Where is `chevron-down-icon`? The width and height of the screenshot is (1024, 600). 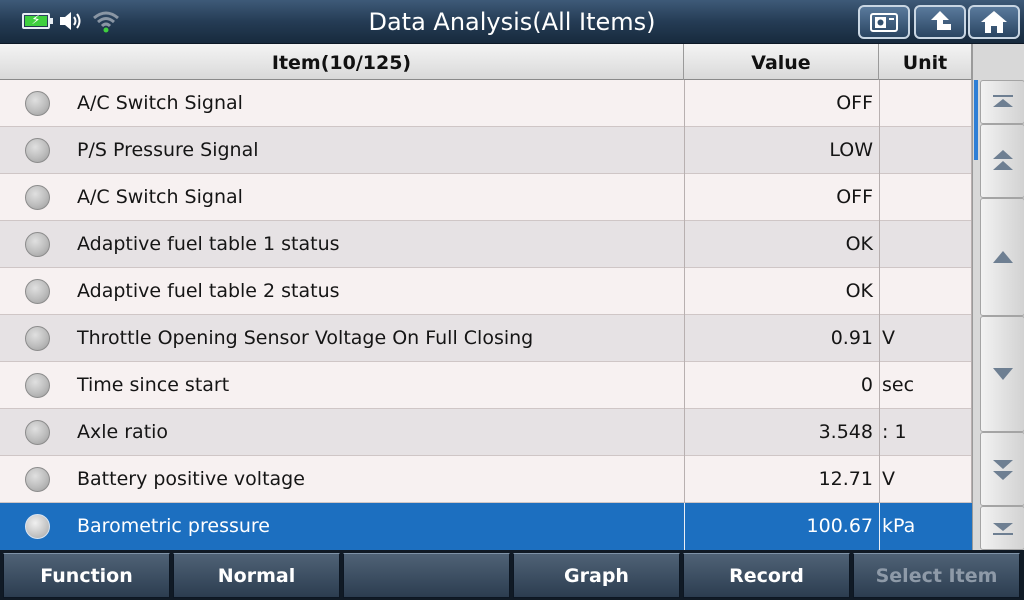
chevron-down-icon is located at coordinates (1002, 374).